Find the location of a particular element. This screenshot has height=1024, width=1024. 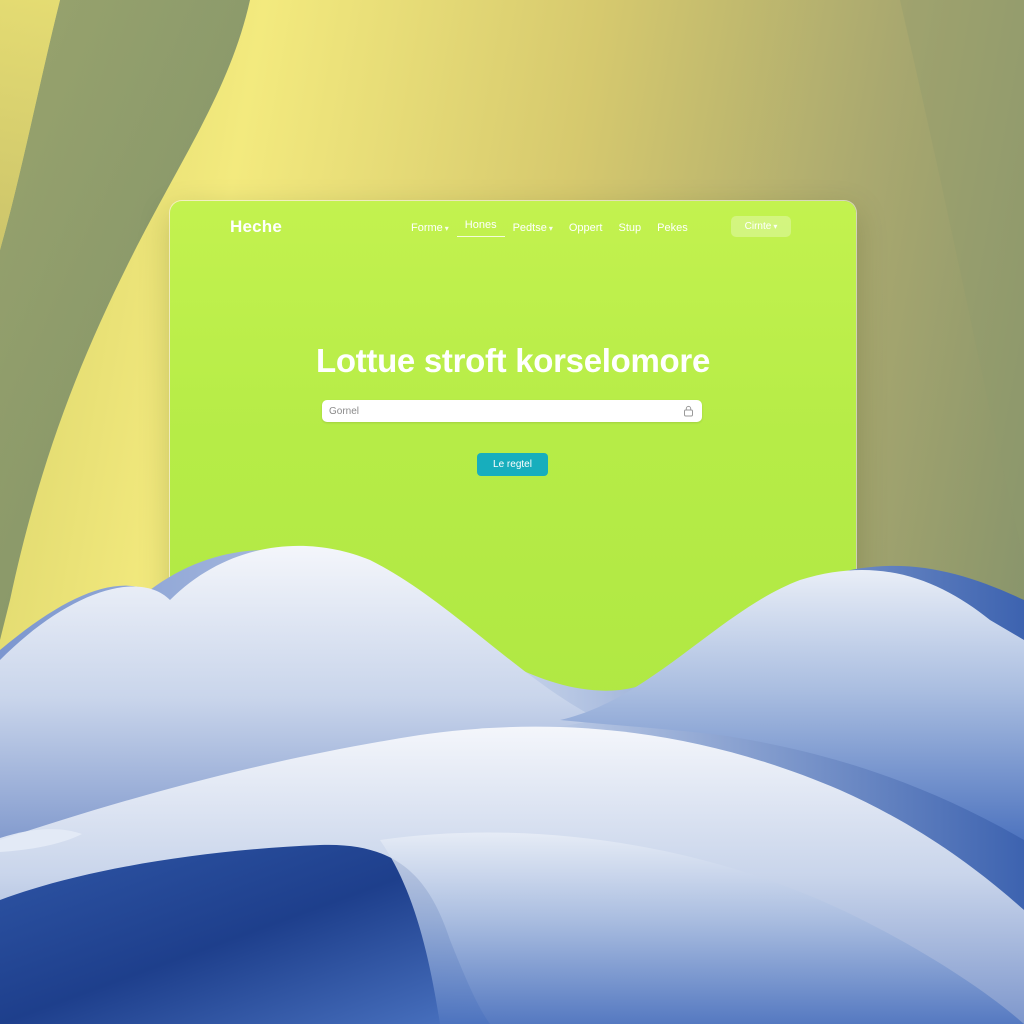

register-button: Le regtel is located at coordinates (512, 464).